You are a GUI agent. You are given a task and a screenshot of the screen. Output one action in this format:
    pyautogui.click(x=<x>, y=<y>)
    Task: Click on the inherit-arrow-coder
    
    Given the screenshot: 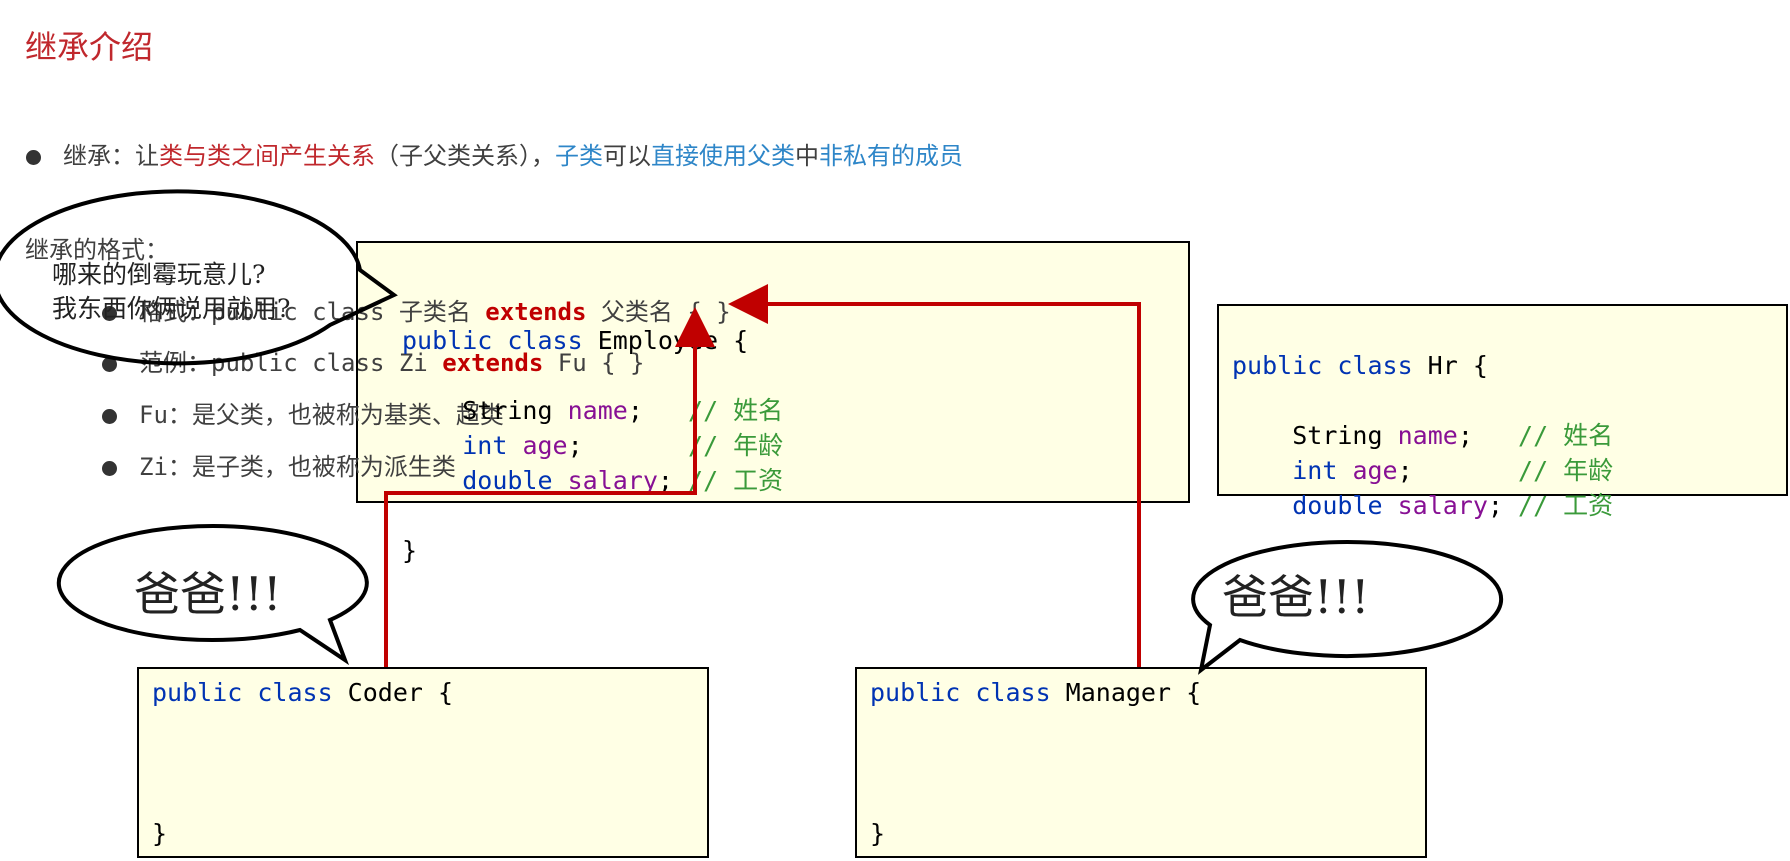 What is the action you would take?
    pyautogui.click(x=549, y=487)
    